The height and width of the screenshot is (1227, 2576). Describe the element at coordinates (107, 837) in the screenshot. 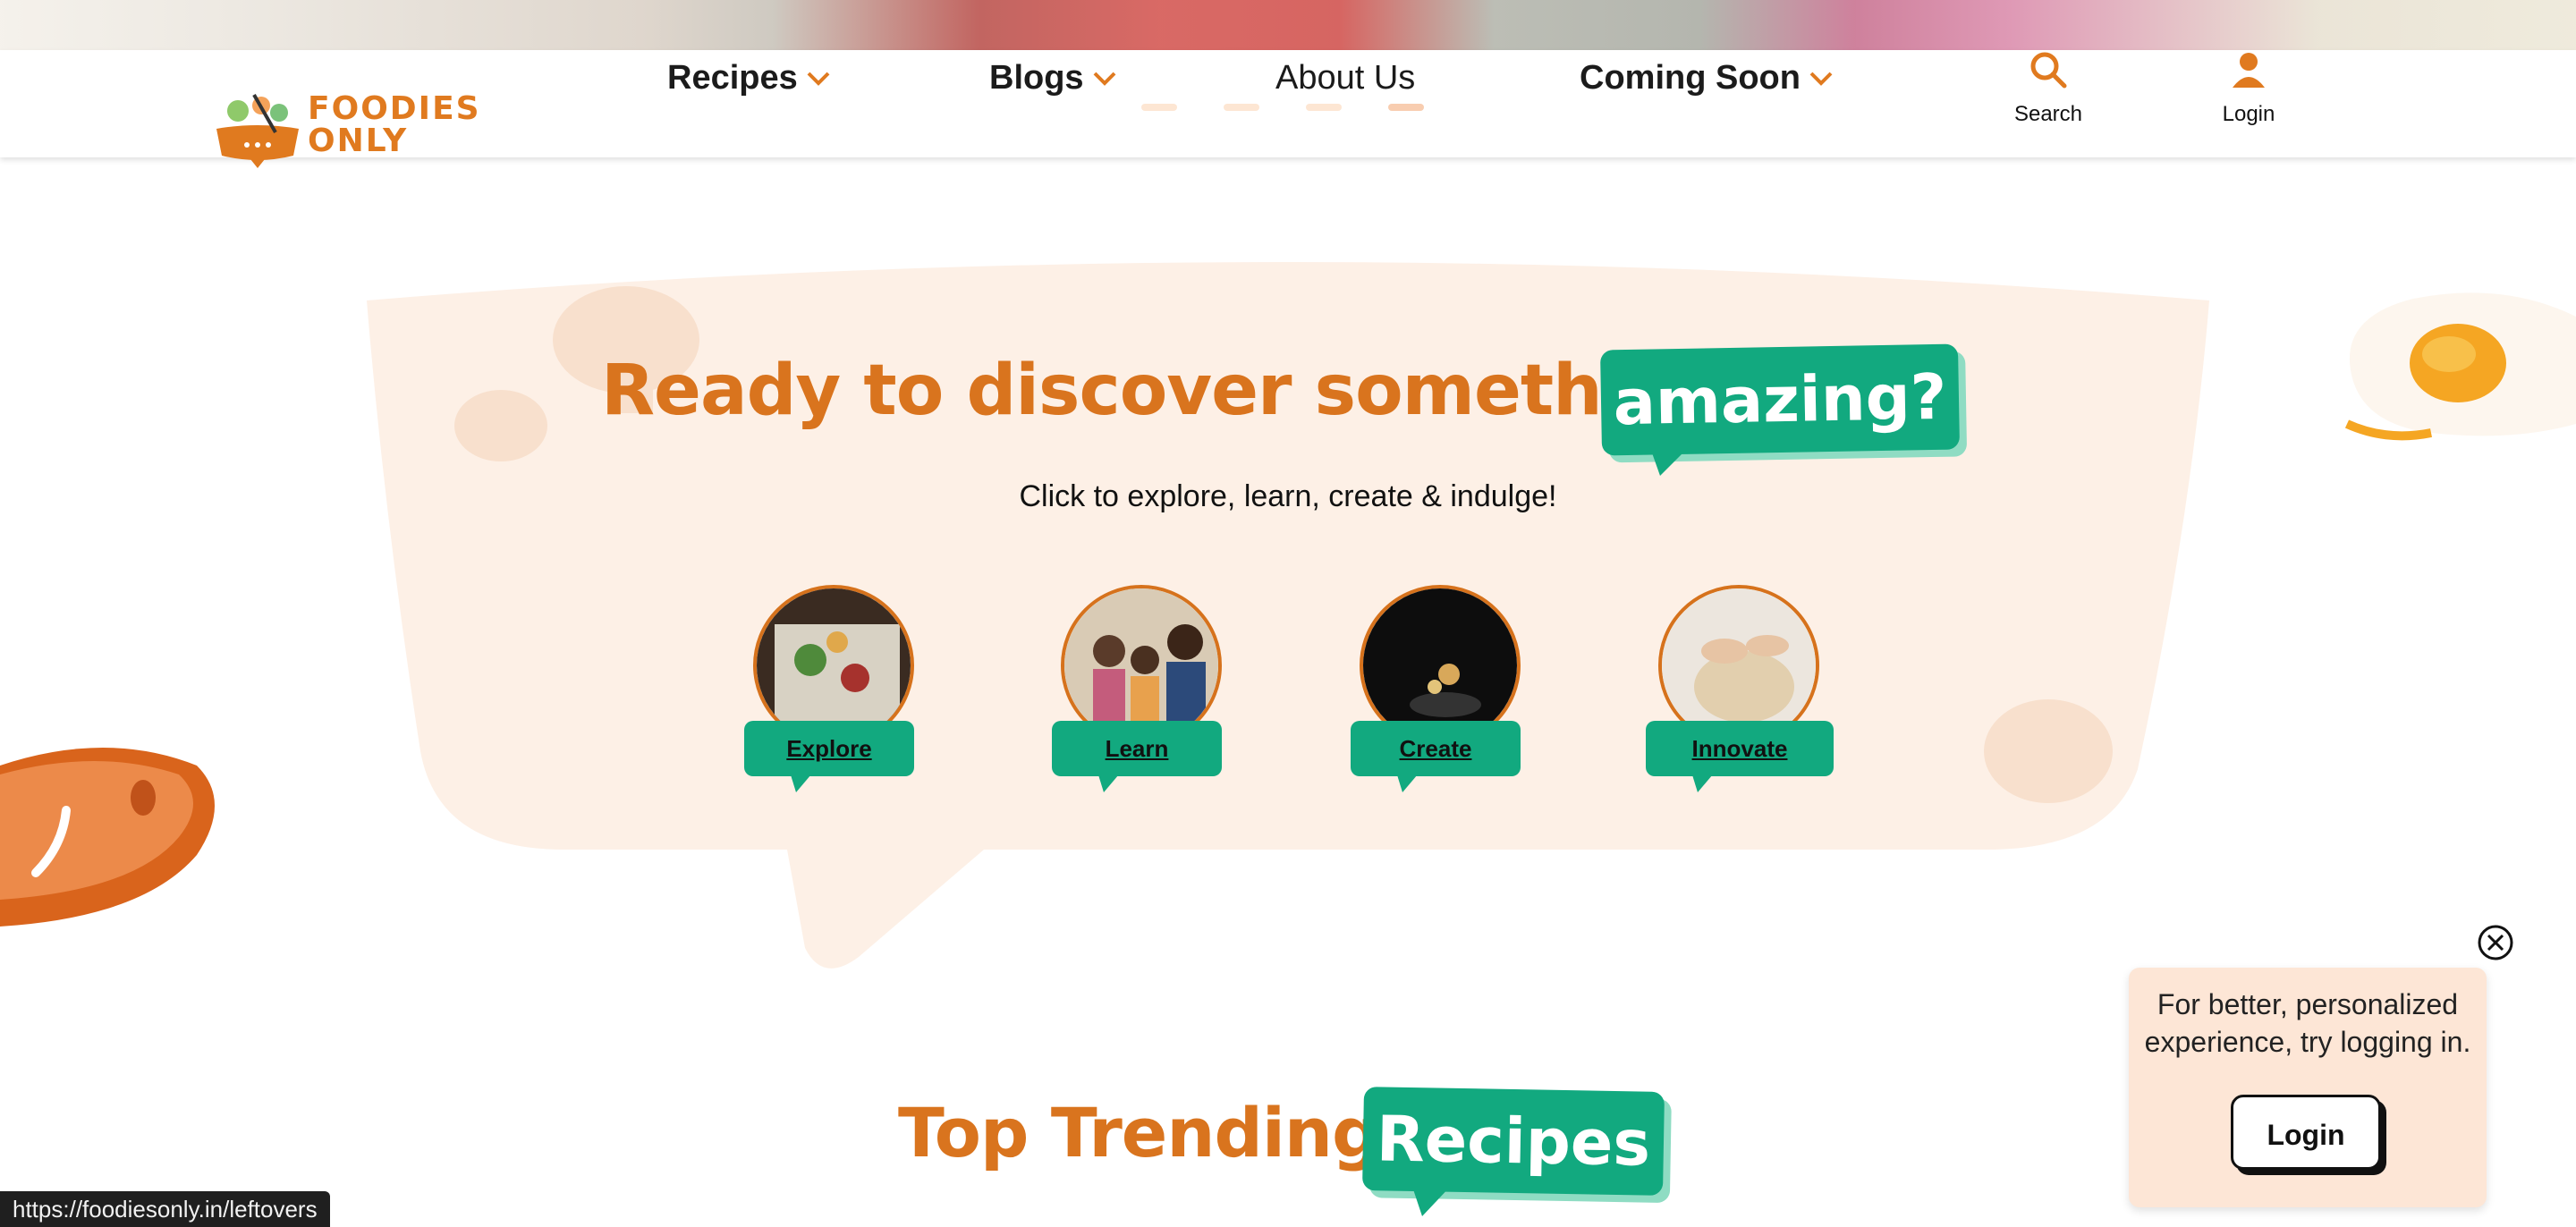

I see `sausage-decoration` at that location.